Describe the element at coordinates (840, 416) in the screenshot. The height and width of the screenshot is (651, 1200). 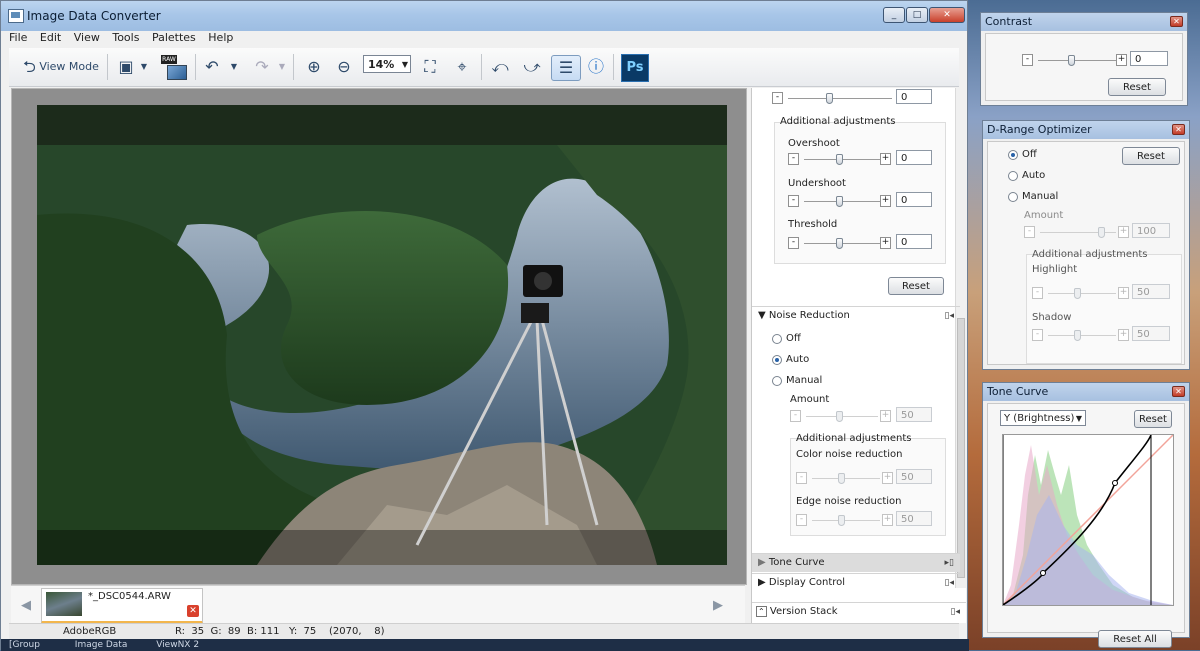
I see `nr-amount-slider: - +` at that location.